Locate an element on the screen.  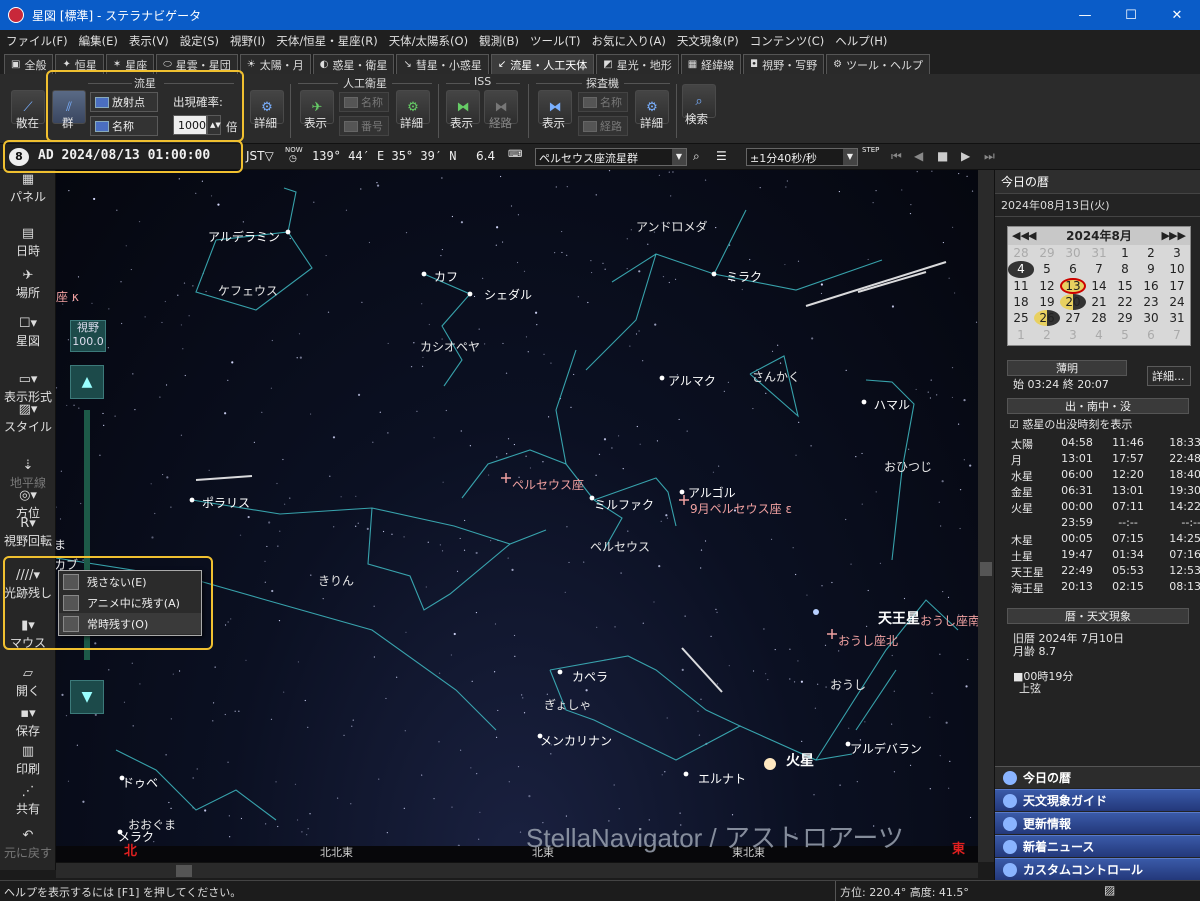
probe-route-toggle: 経路 is located at coordinates (603, 126).